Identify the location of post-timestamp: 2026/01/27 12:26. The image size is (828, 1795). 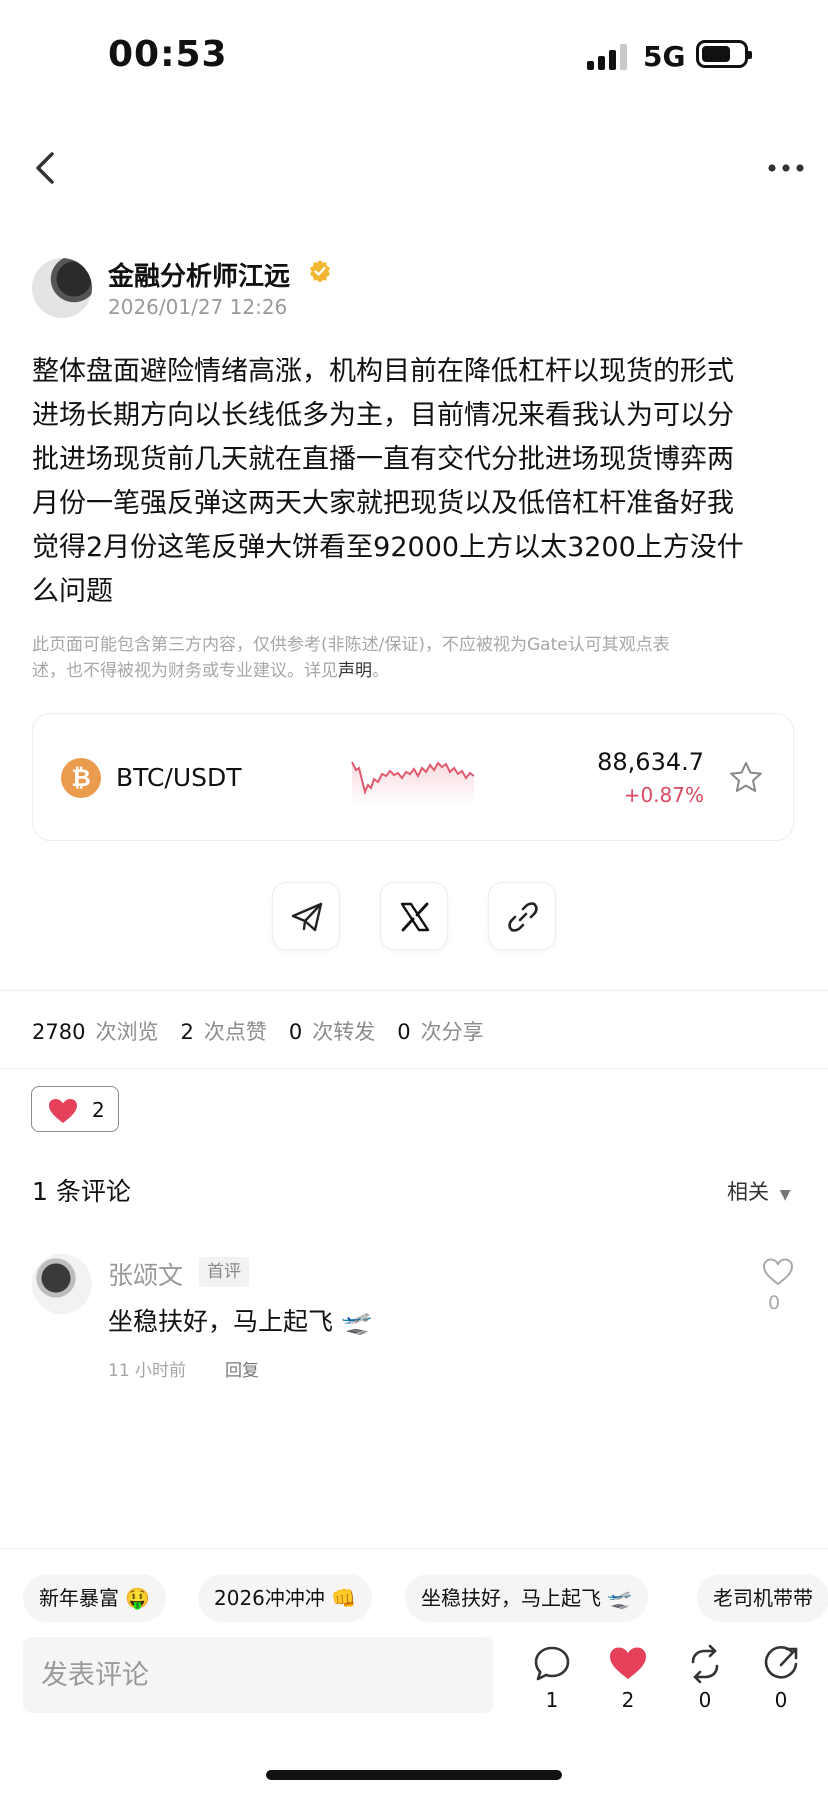
(198, 307).